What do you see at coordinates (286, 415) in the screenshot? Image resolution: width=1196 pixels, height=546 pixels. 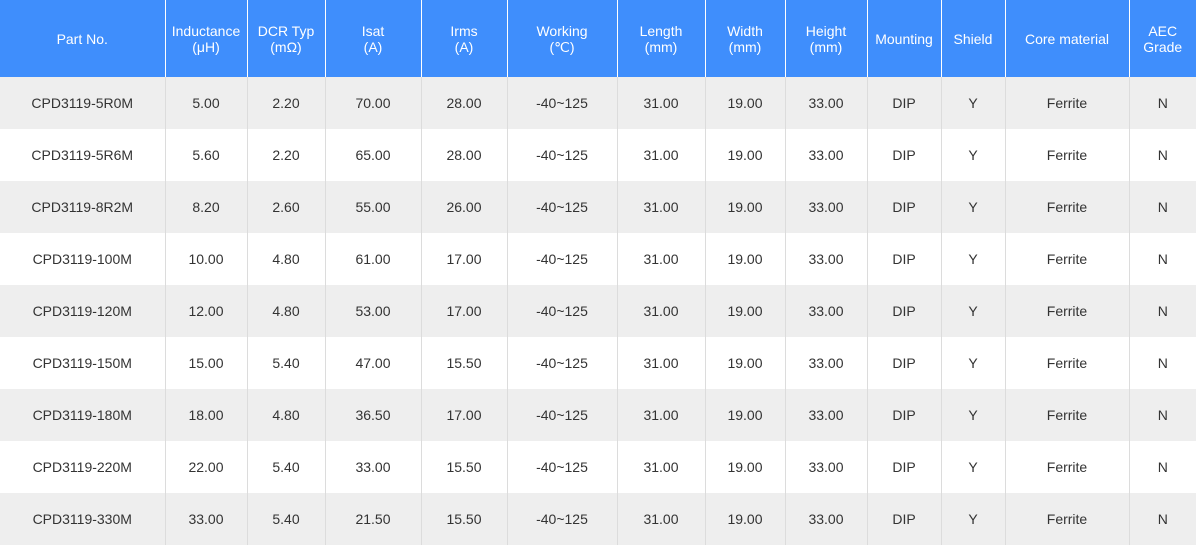 I see `cell-dcr-typ: 4.80` at bounding box center [286, 415].